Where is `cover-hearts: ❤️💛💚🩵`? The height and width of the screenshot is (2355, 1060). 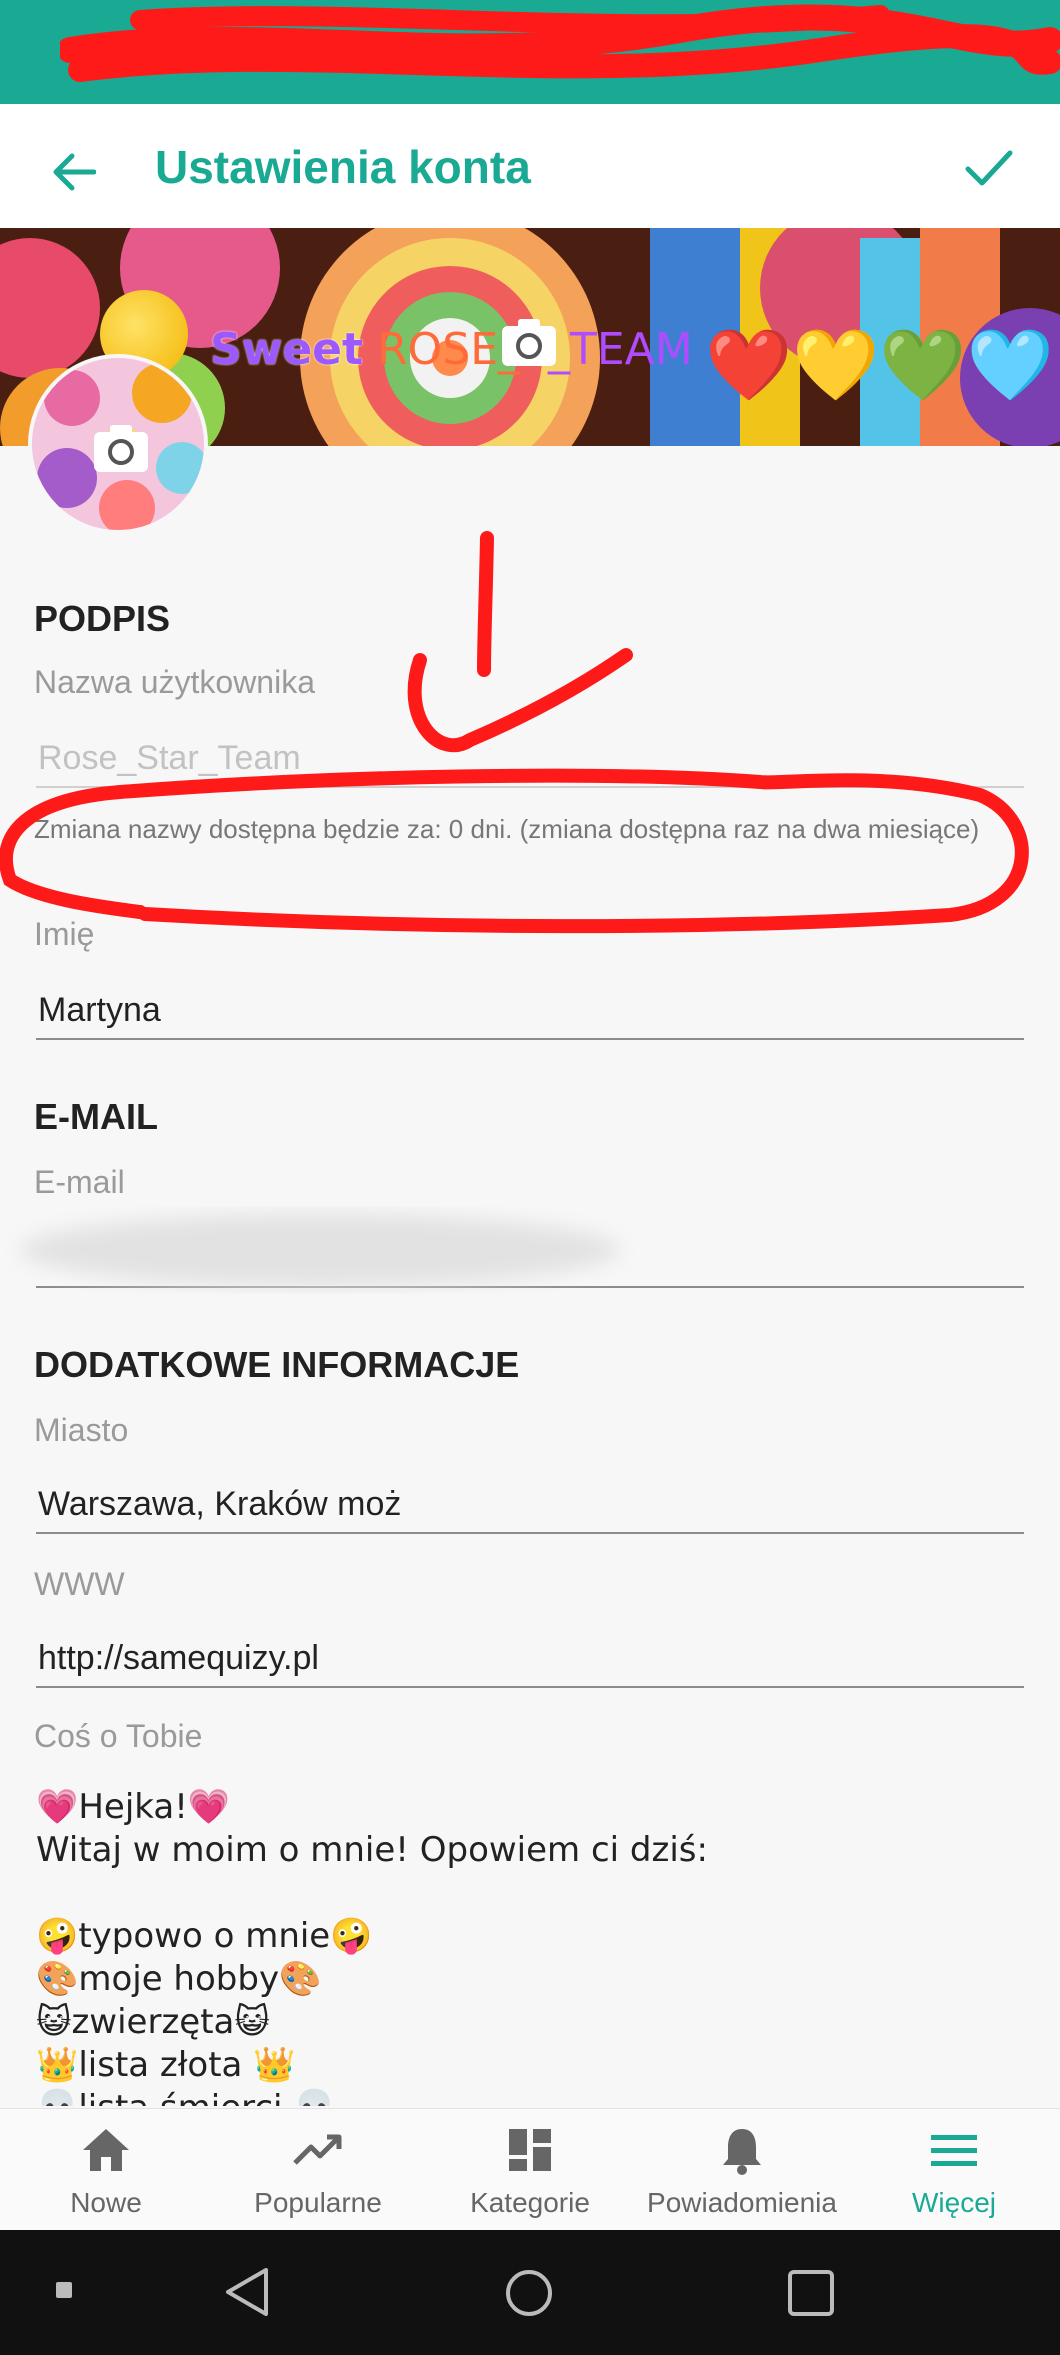
cover-hearts: ❤️💛💚🩵 is located at coordinates (879, 365).